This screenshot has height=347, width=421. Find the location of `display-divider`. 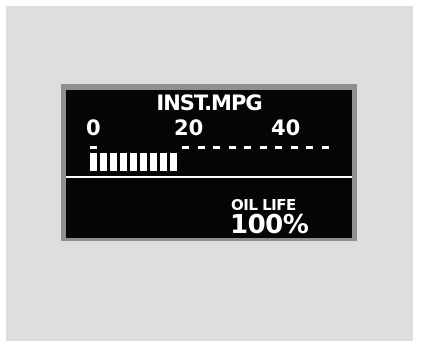

display-divider is located at coordinates (209, 177).